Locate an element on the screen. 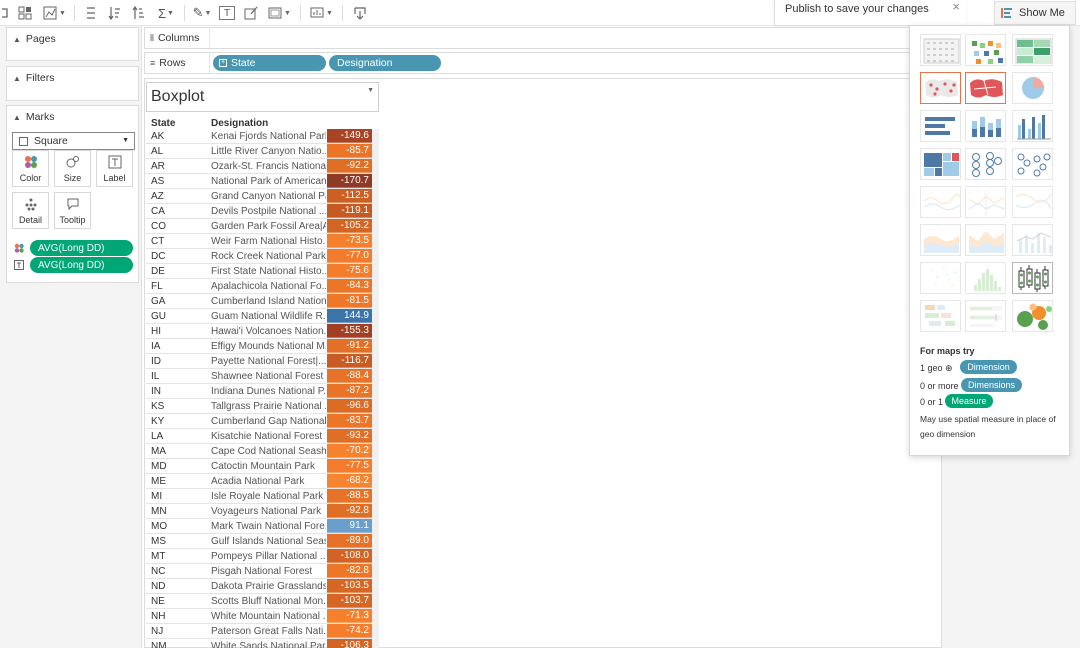 This screenshot has width=1080, height=648. table-row: ND Dakota Prairie Grasslands... -103.5 is located at coordinates (259, 586).